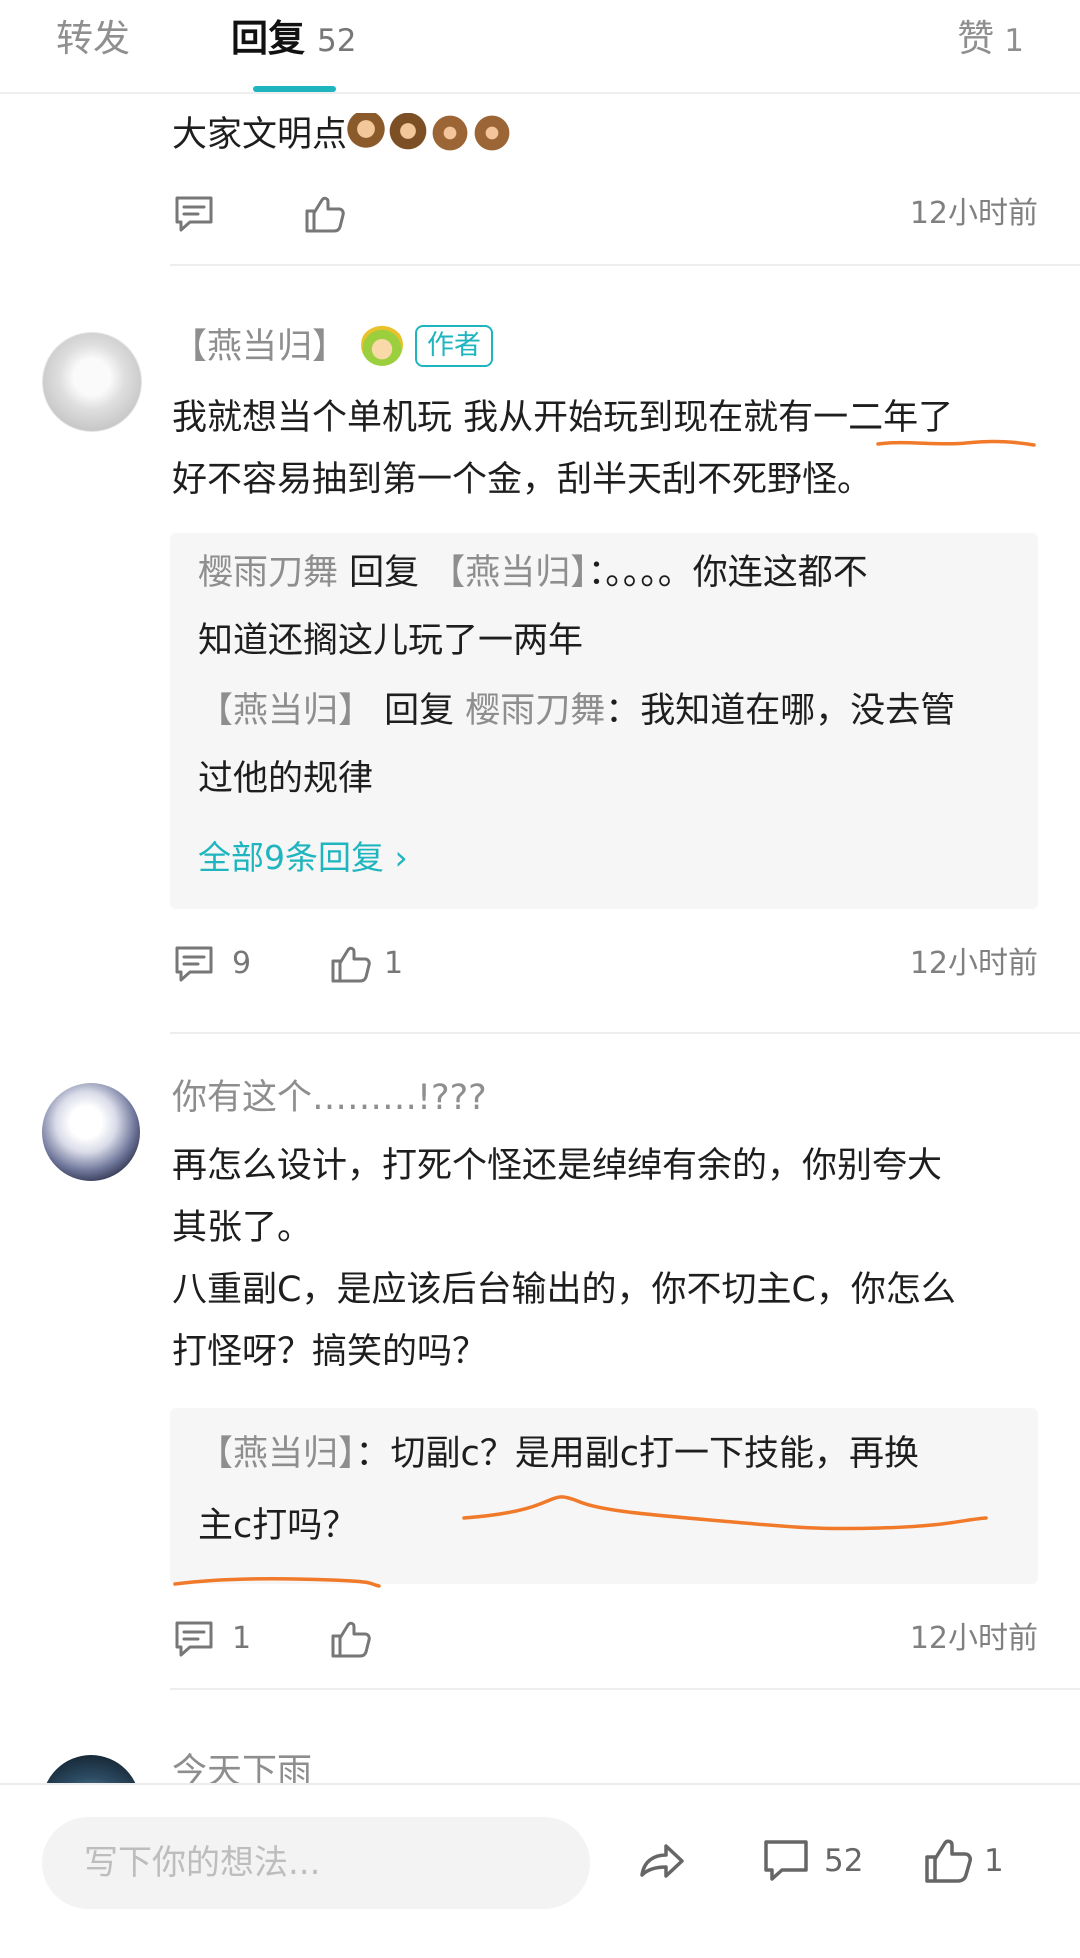  I want to click on tab-reply: 回复 52, so click(293, 40).